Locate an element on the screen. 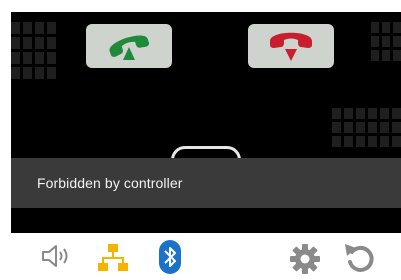  phone-hangup-icon is located at coordinates (291, 46).